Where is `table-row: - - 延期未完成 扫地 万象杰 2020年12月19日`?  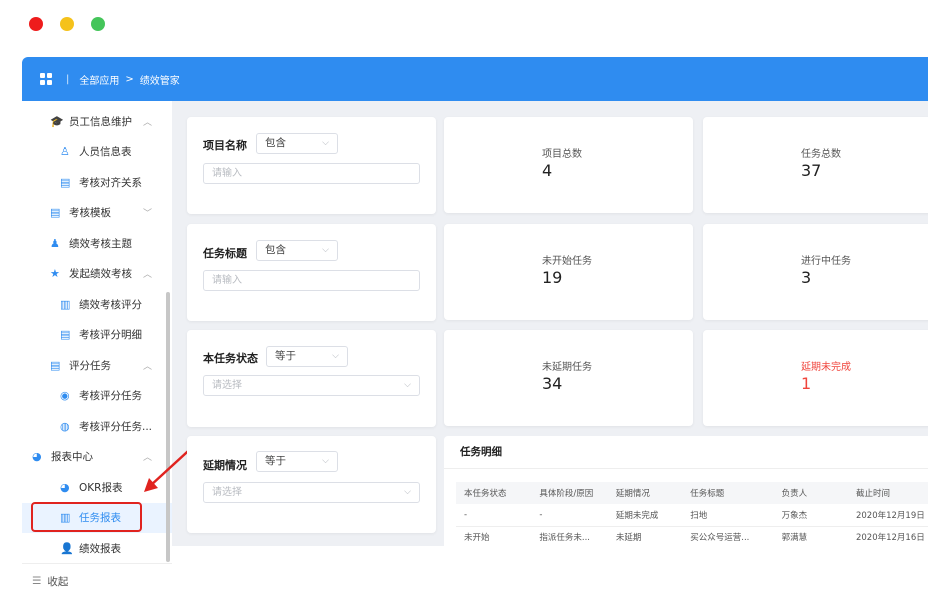 table-row: - - 延期未完成 扫地 万象杰 2020年12月19日 is located at coordinates (692, 515).